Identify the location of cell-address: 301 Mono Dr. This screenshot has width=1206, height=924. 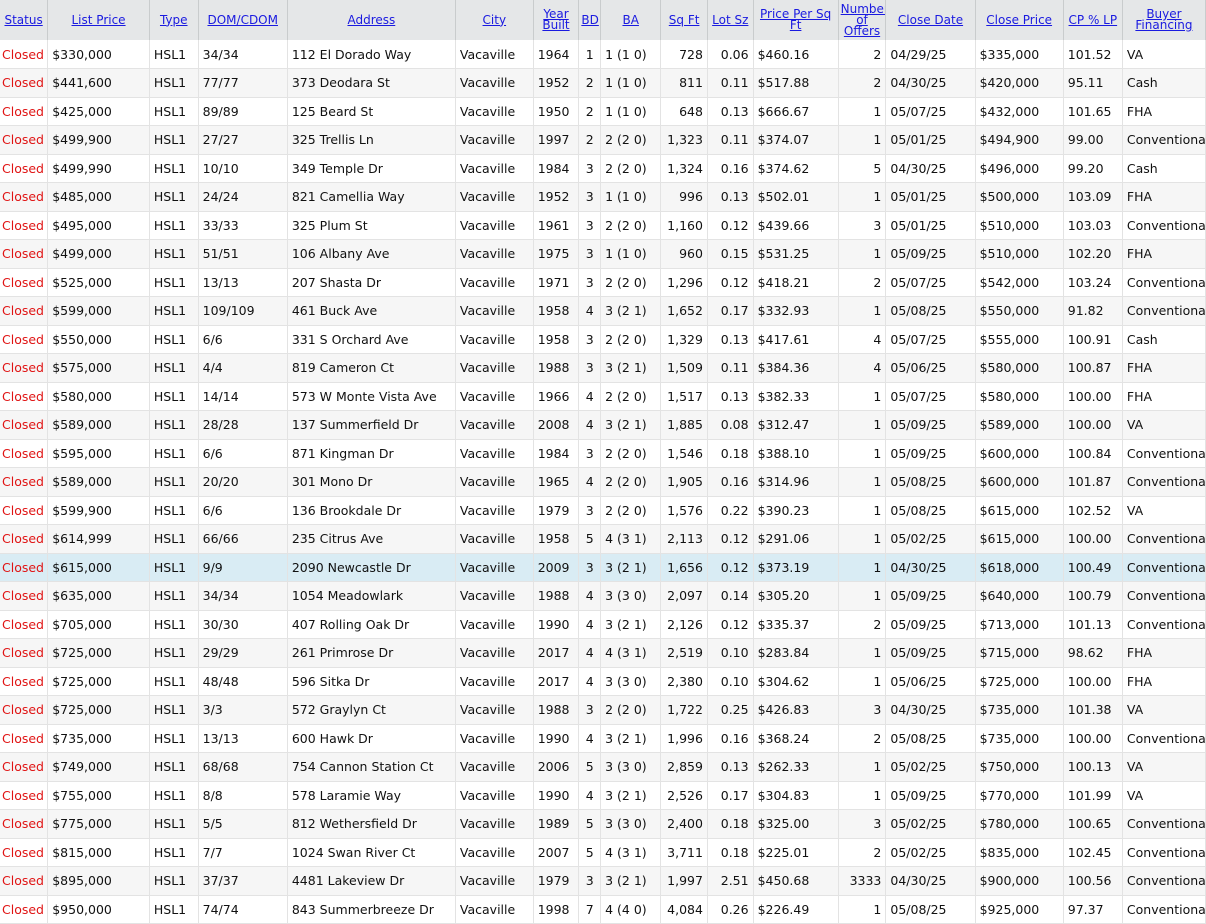
(371, 482).